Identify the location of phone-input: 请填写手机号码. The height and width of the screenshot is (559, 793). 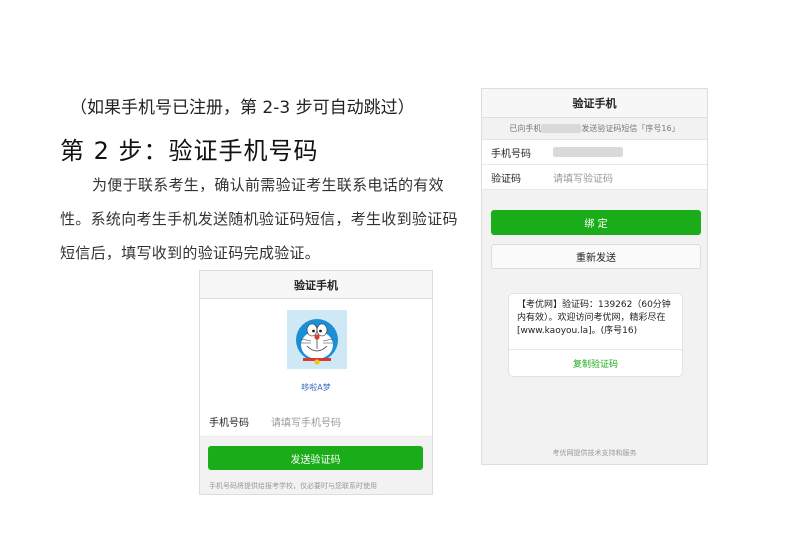
(306, 421).